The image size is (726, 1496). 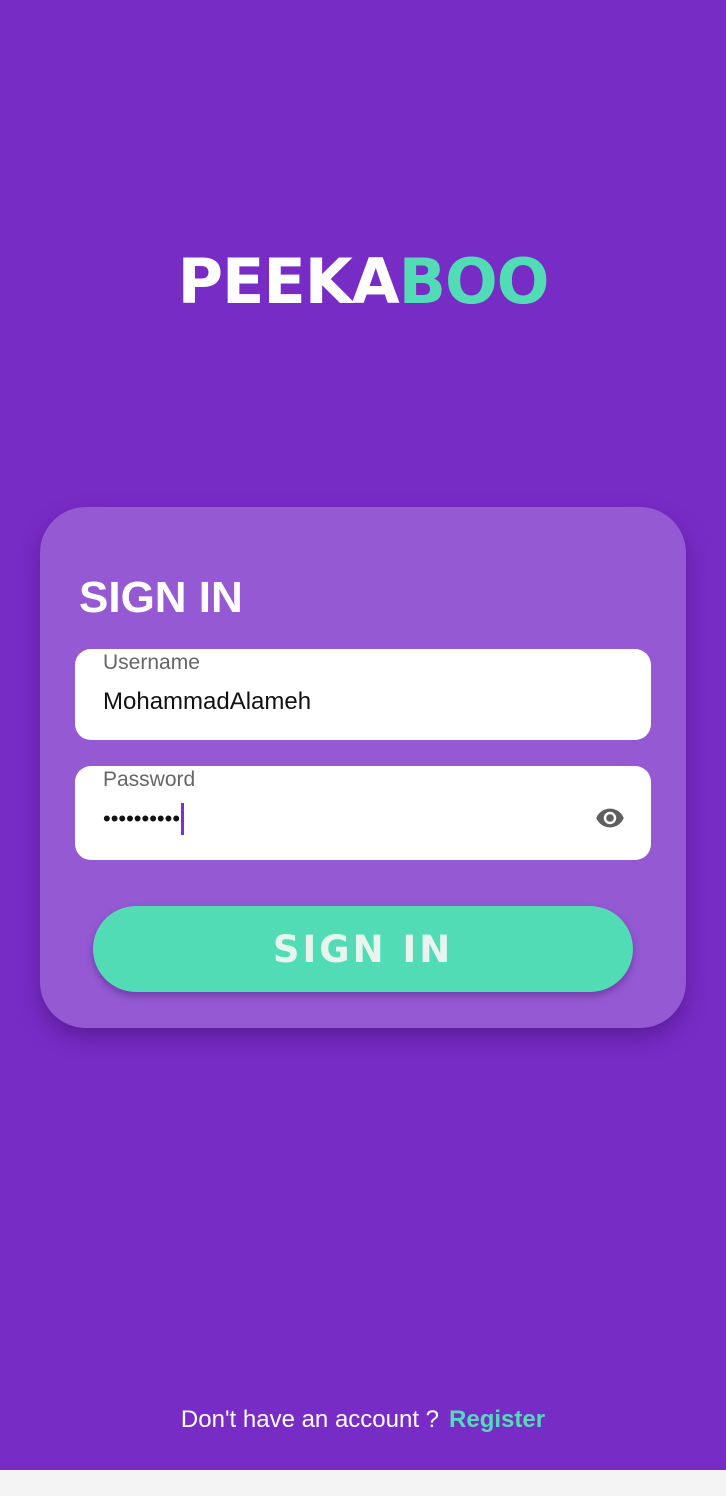 What do you see at coordinates (161, 597) in the screenshot?
I see `card-title: SIGN IN` at bounding box center [161, 597].